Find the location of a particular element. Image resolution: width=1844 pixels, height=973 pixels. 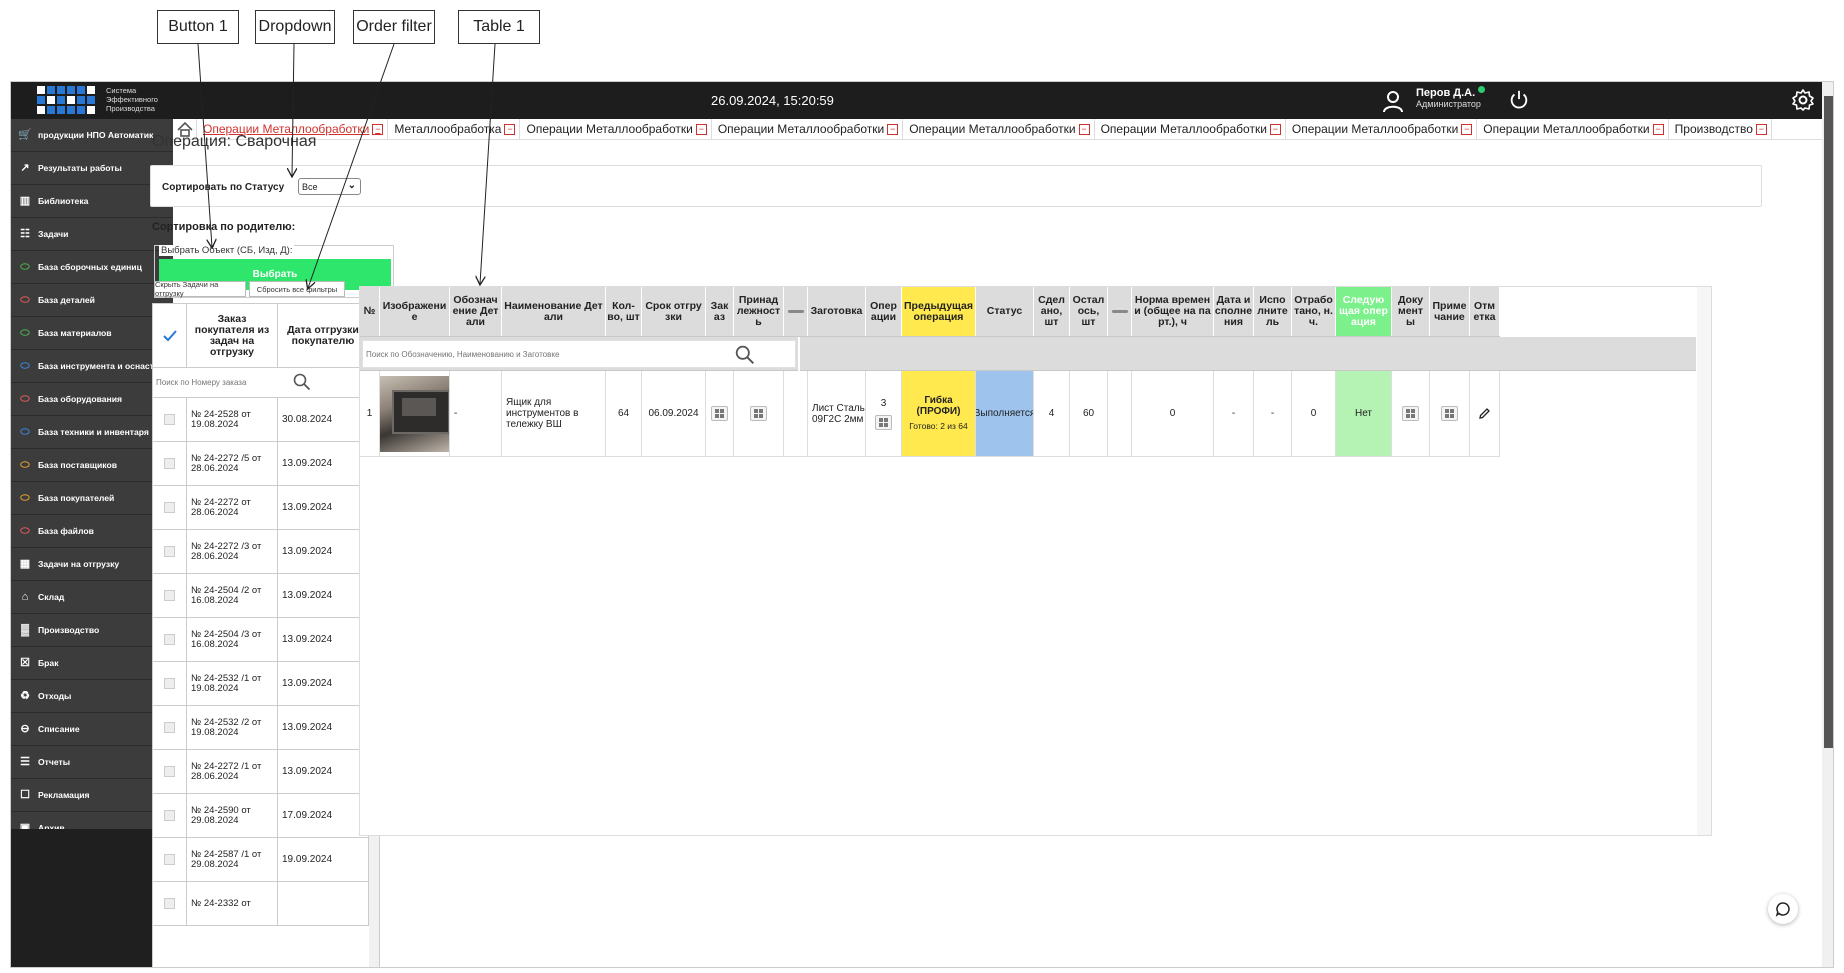

tab-4: Операции Металлообработки − is located at coordinates (999, 129).